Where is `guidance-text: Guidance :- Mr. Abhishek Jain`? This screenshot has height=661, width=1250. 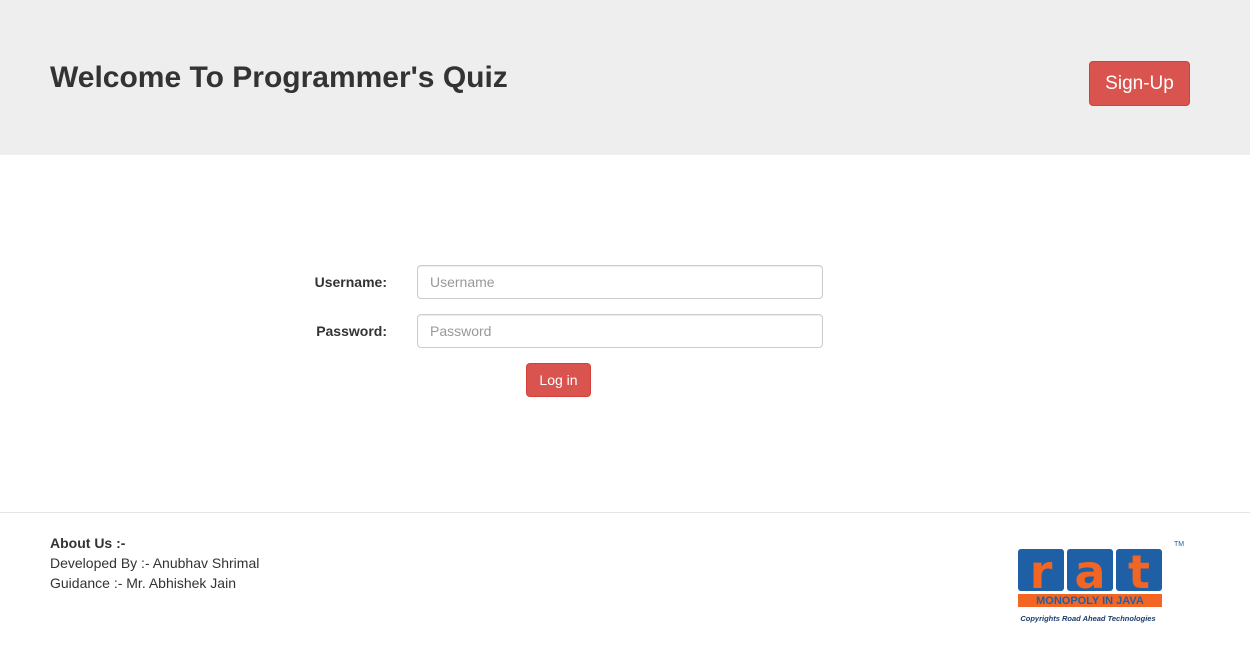 guidance-text: Guidance :- Mr. Abhishek Jain is located at coordinates (143, 583).